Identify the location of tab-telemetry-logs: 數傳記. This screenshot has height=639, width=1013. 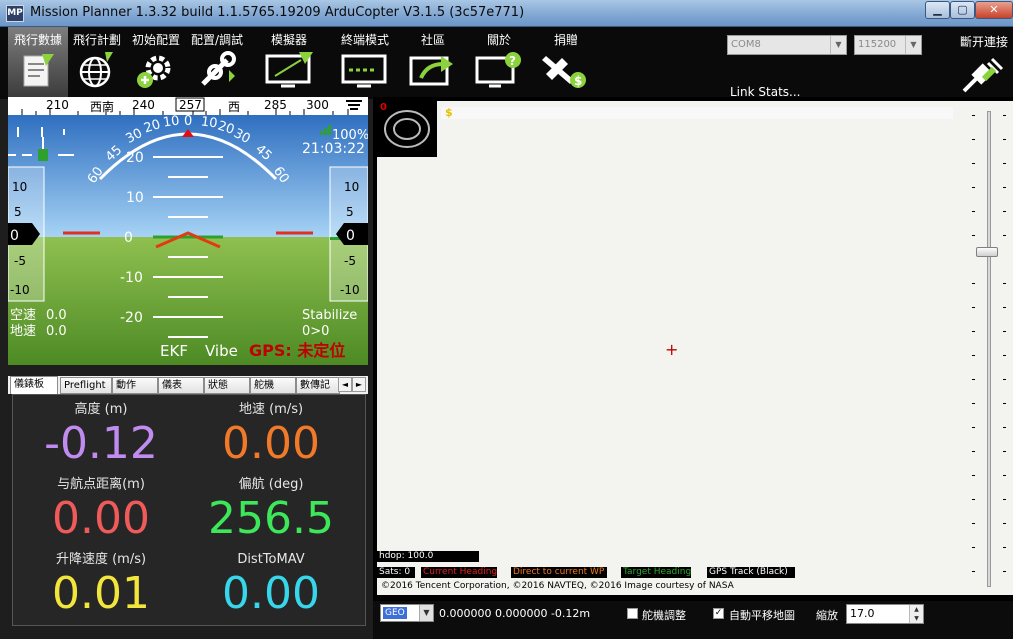
(318, 385).